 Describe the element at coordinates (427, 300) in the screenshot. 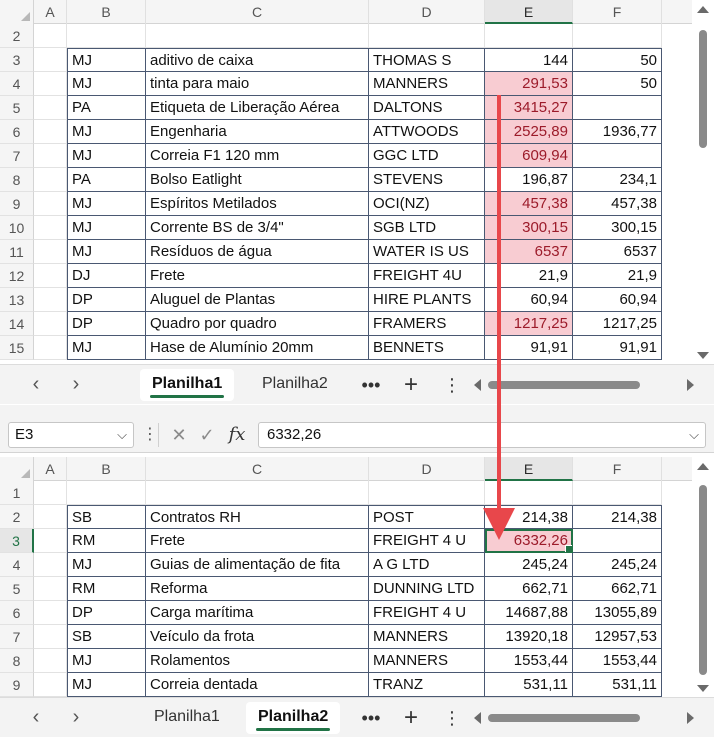

I see `cell-d: HIRE PLANTS` at that location.